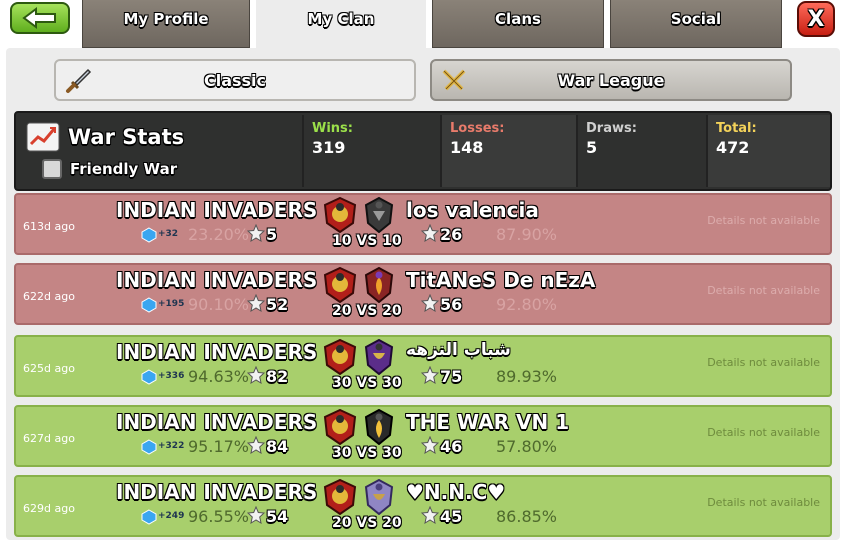  I want to click on losses-value: 148, so click(467, 147).